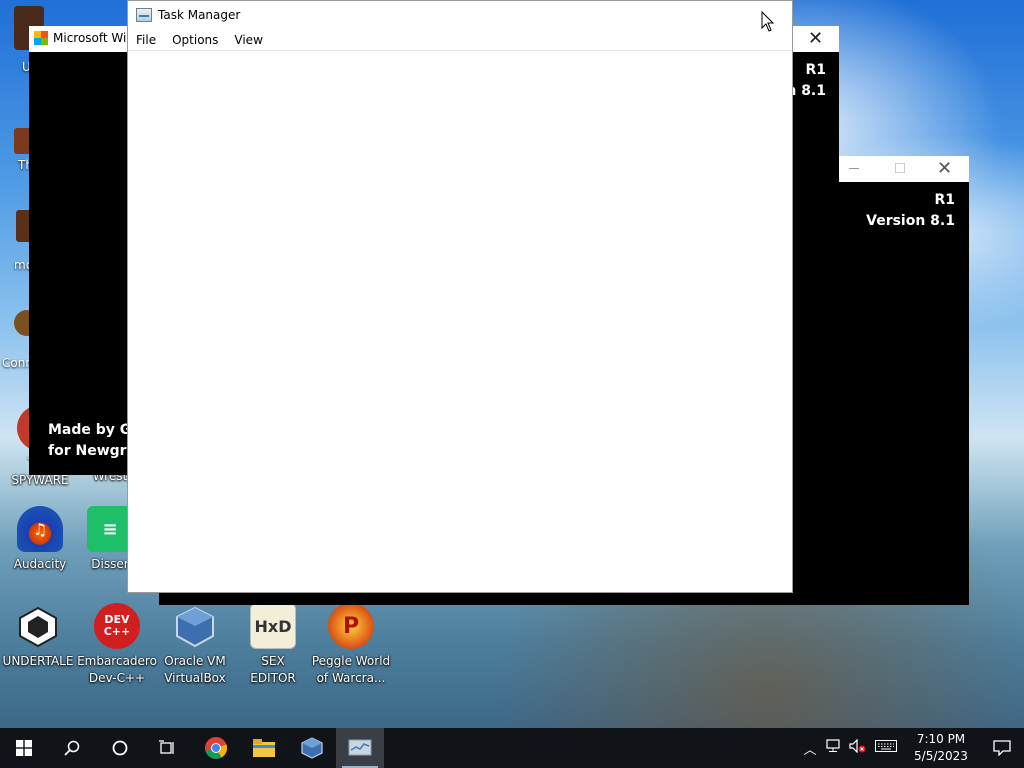 Image resolution: width=1024 pixels, height=768 pixels. I want to click on desktop-icon-label: Oracle VM VirtualBox, so click(195, 669).